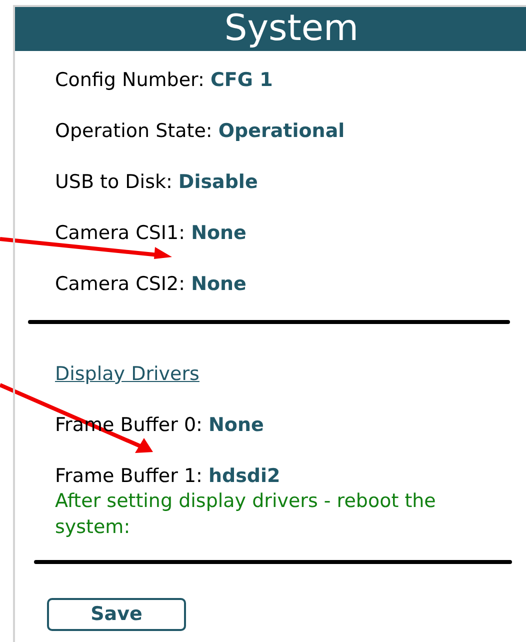 This screenshot has height=642, width=526. What do you see at coordinates (164, 80) in the screenshot?
I see `field-row-text: Config Number: CFG 1` at bounding box center [164, 80].